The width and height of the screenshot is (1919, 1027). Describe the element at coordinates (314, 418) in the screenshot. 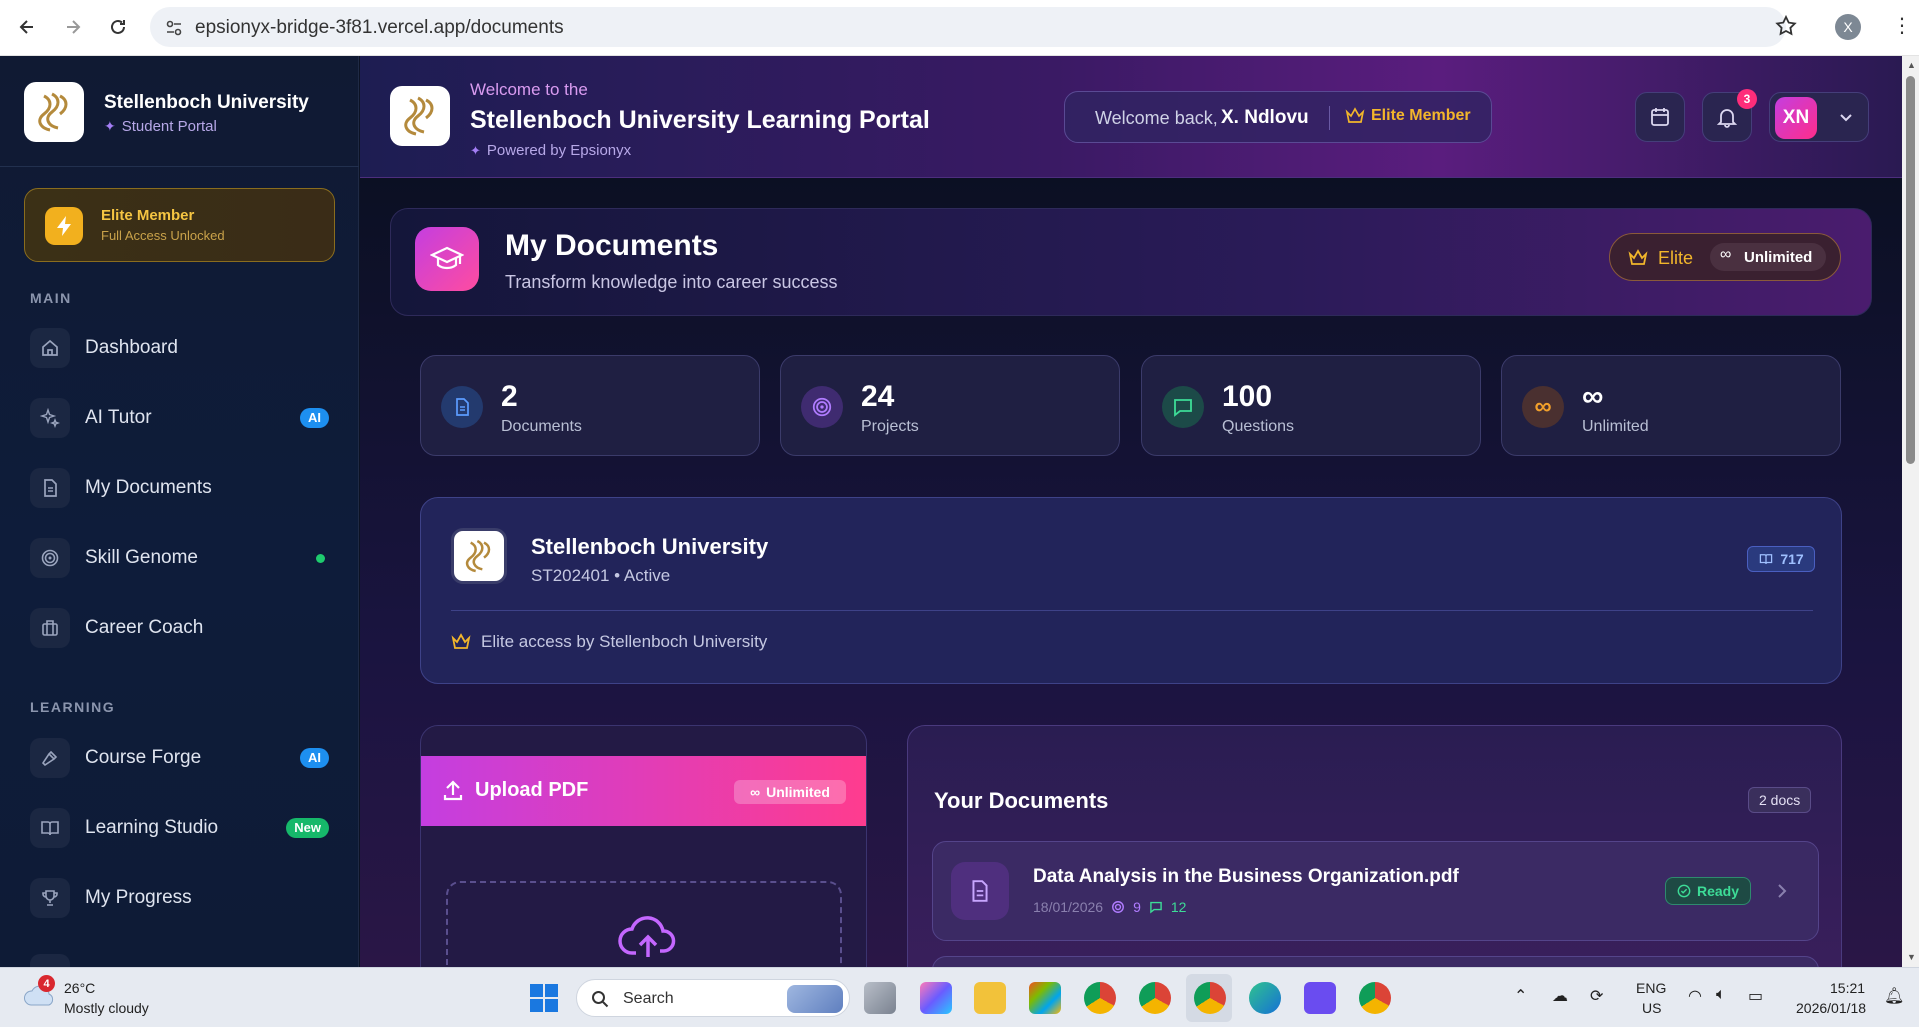

I see `ai-badge: AI` at that location.